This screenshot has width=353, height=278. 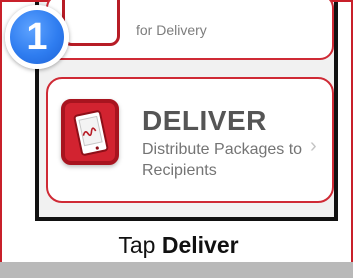 I want to click on step-number-badge: 1, so click(x=37, y=37).